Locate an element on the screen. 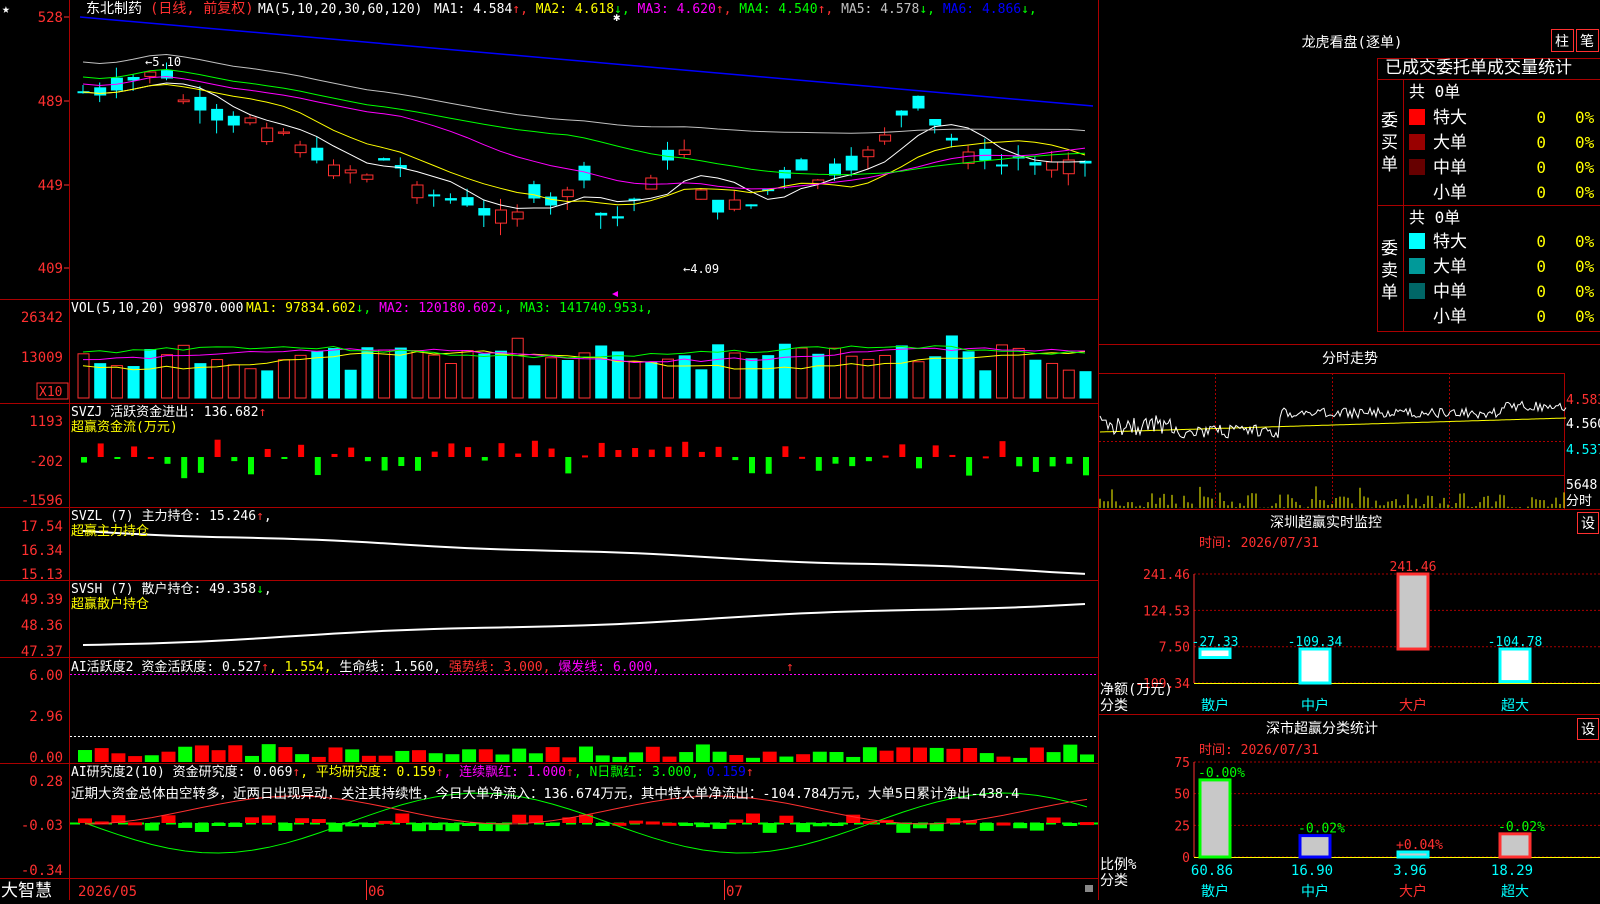  vol-tick: 13009 is located at coordinates (42, 358).